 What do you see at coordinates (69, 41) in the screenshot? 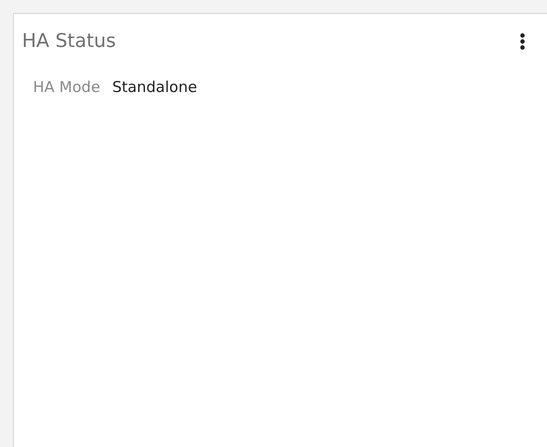
I see `card-title: HA Status` at bounding box center [69, 41].